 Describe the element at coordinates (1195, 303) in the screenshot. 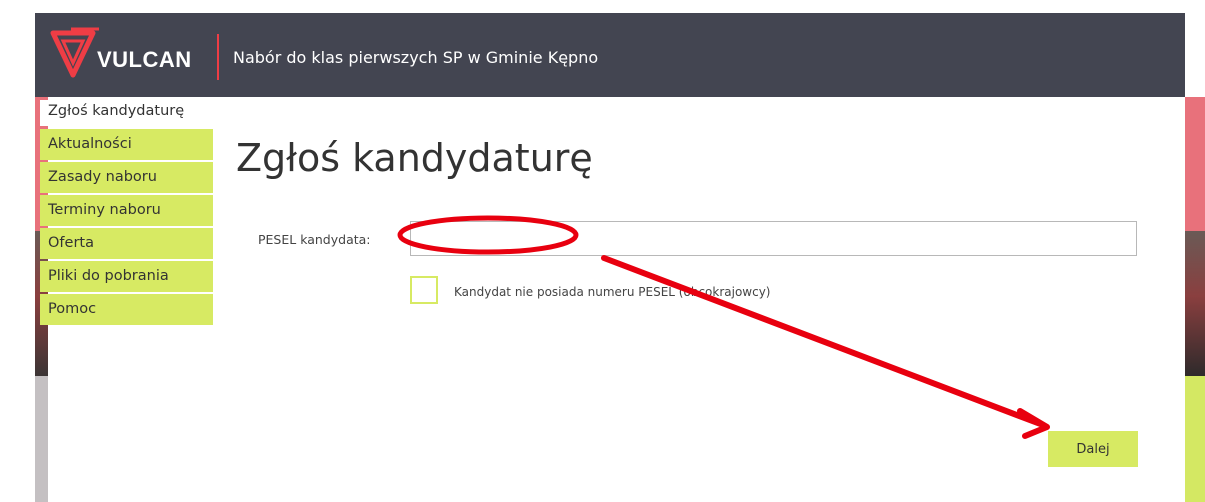

I see `background-strip-right-photo` at that location.